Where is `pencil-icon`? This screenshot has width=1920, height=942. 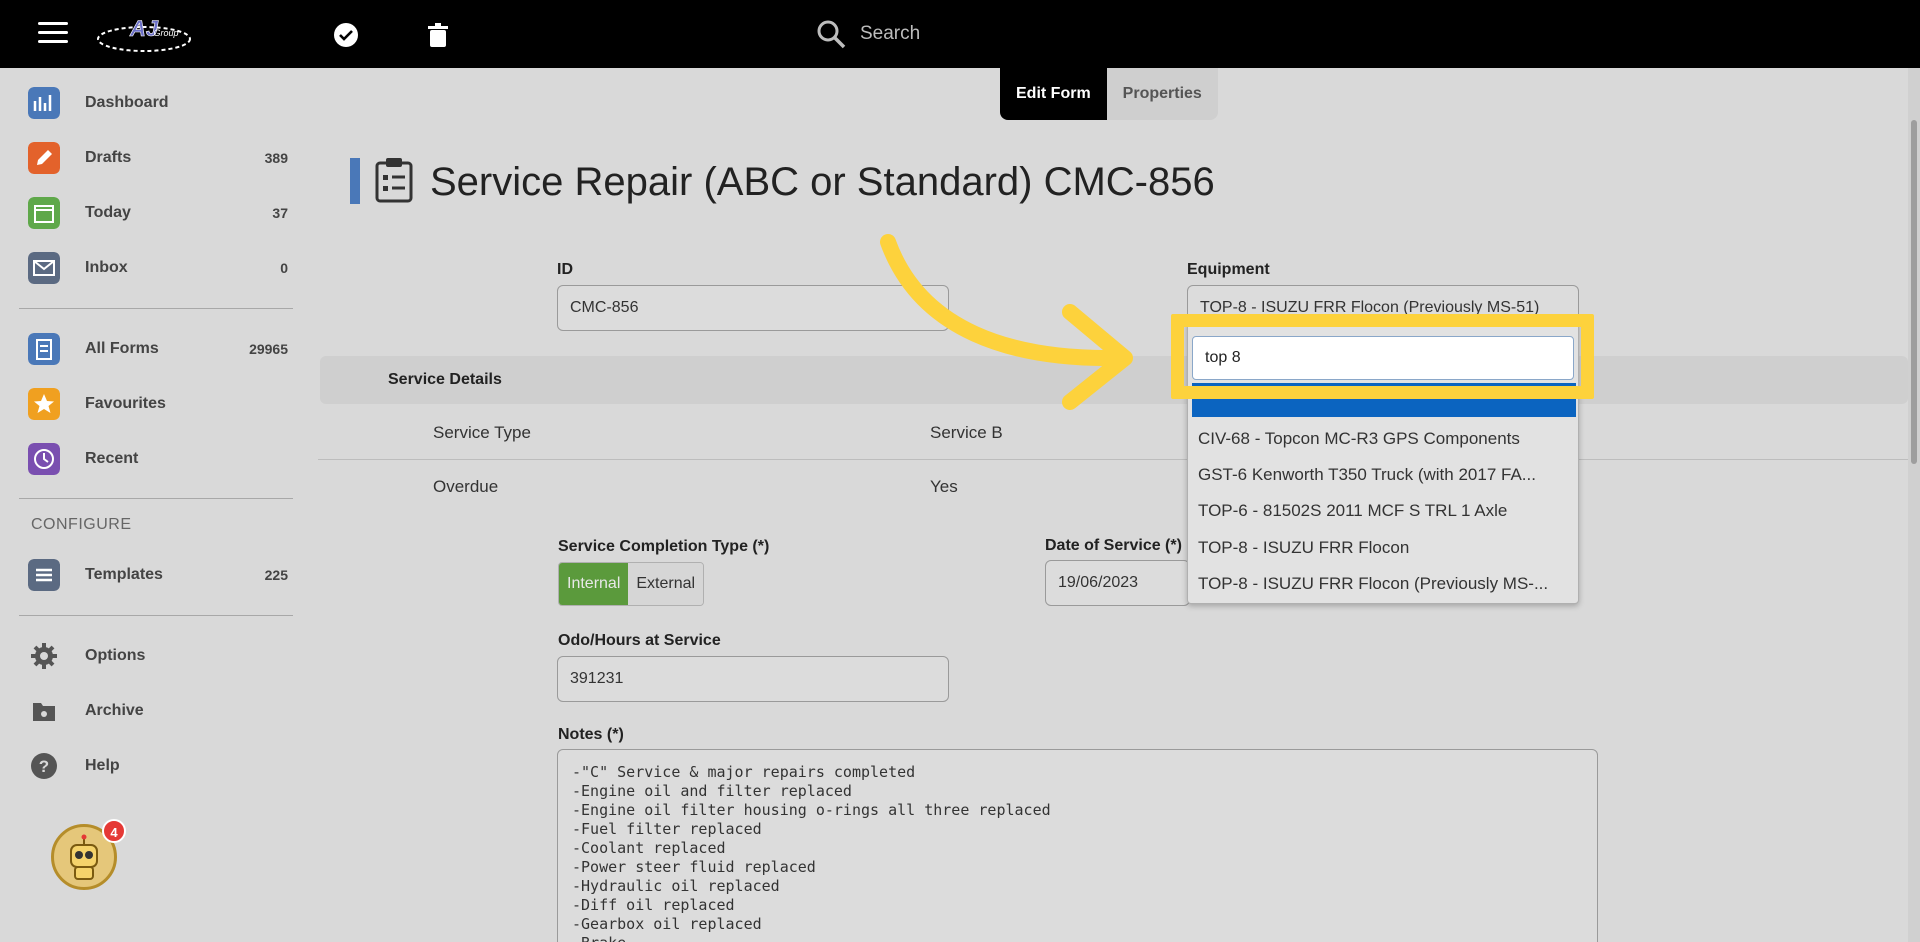
pencil-icon is located at coordinates (44, 158).